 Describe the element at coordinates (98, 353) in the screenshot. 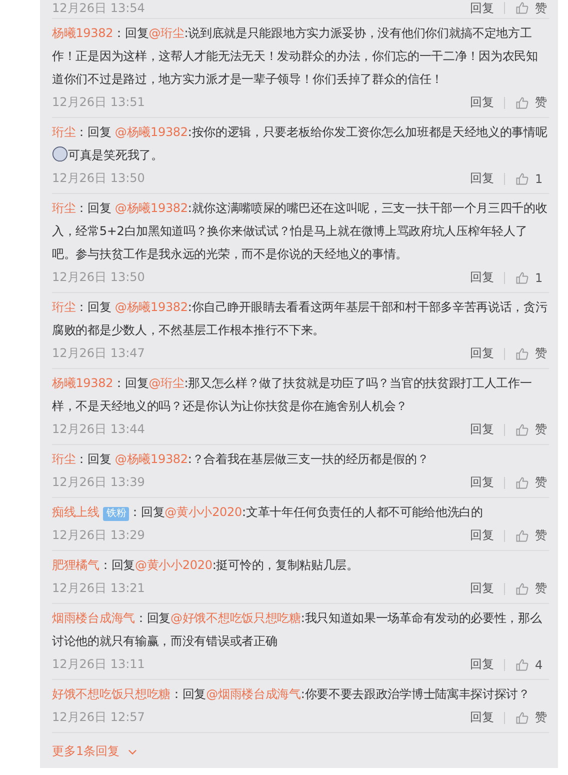

I see `timestamp: 12月26日 13:47` at that location.